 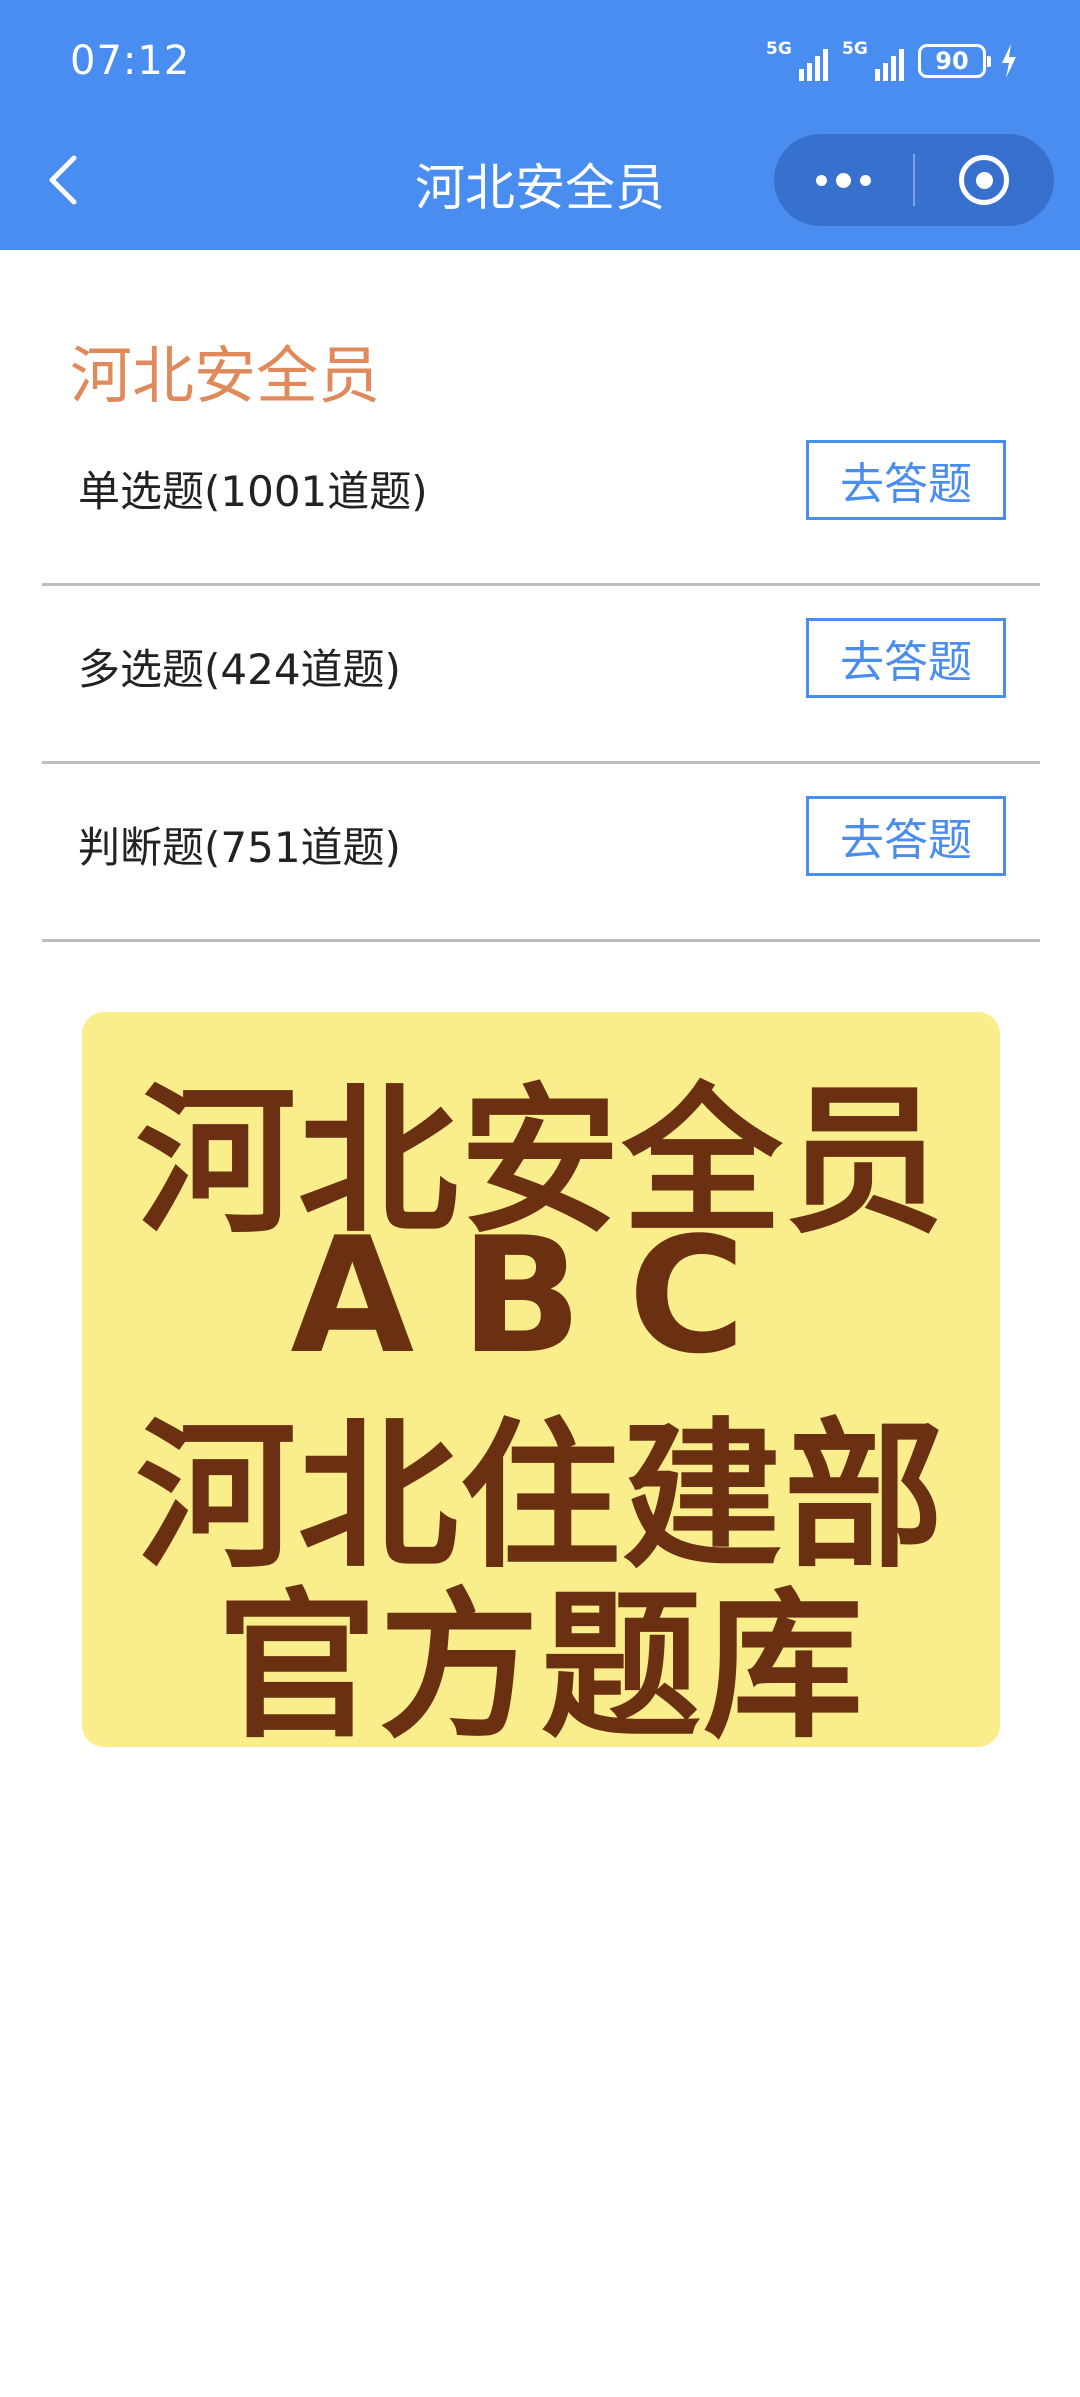 I want to click on page-title: 河北安全员, so click(x=540, y=188).